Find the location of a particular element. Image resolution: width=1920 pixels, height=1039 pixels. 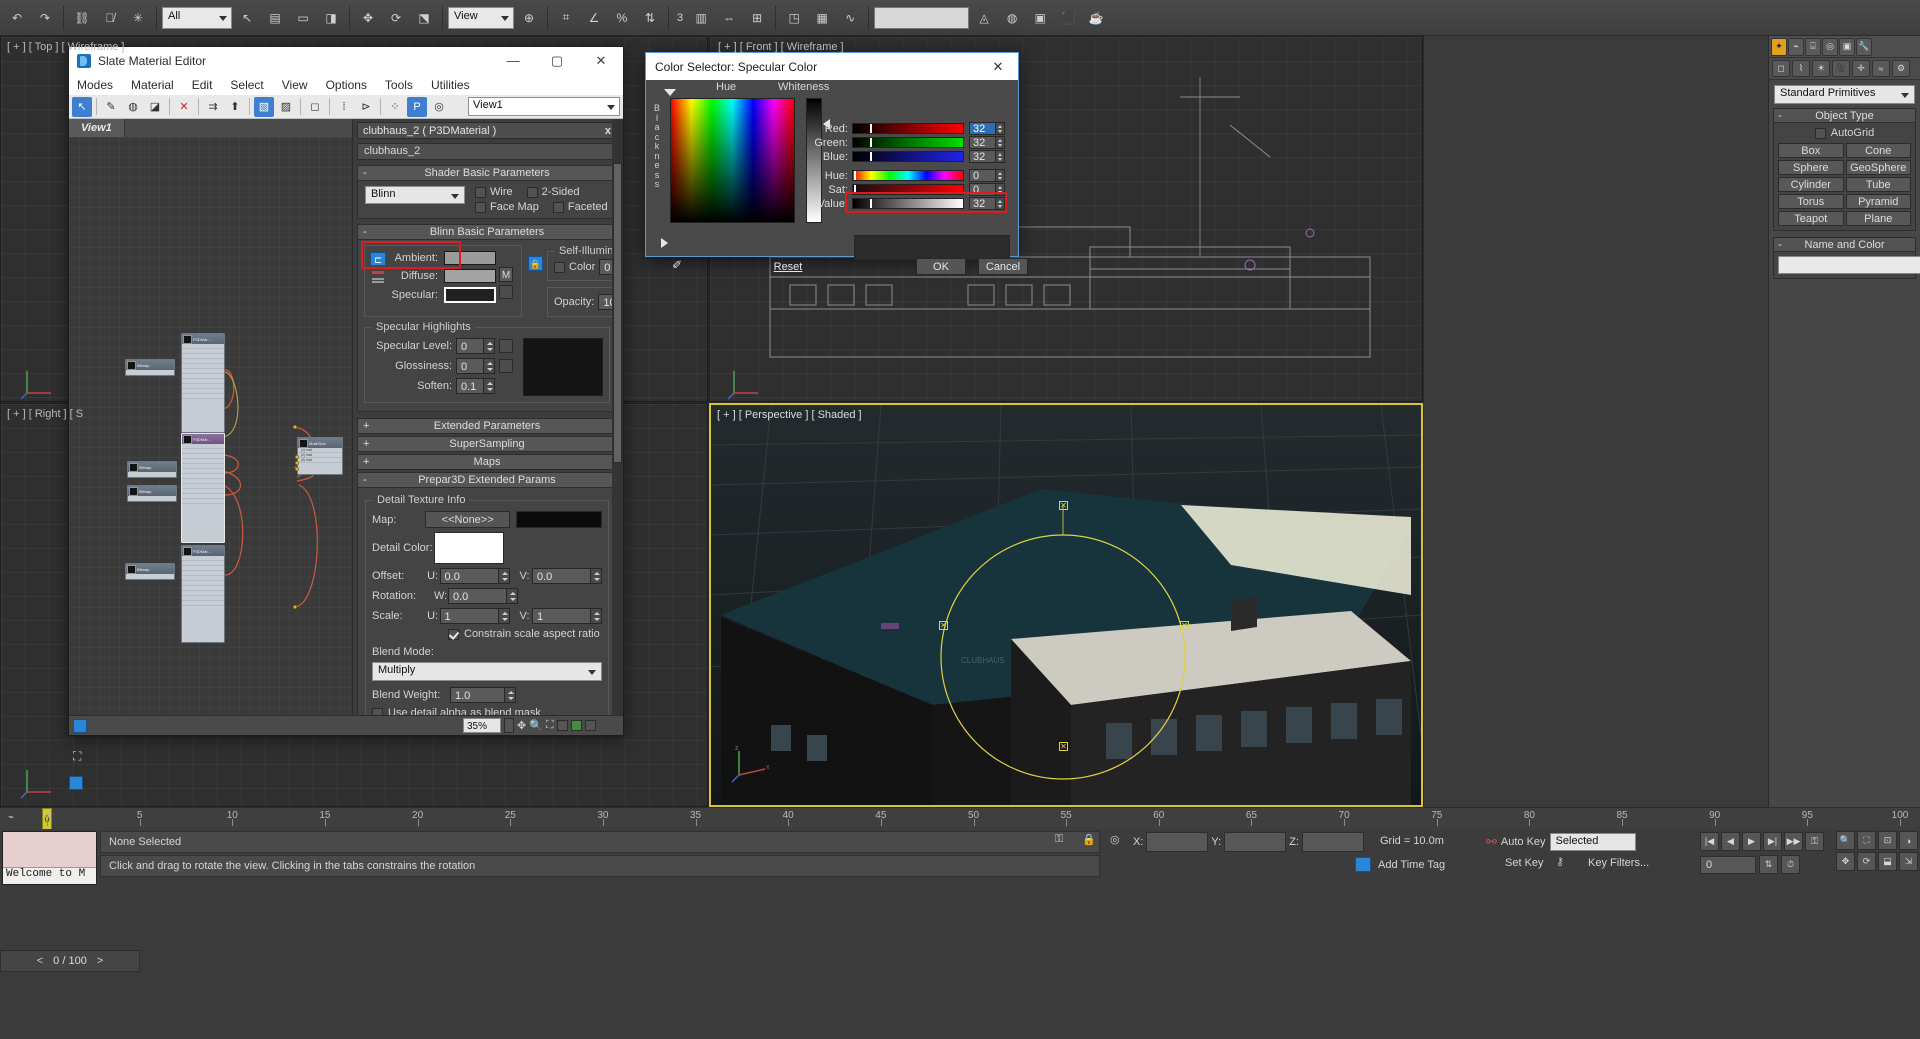

specular-level-spinner: 0 is located at coordinates (475, 346).